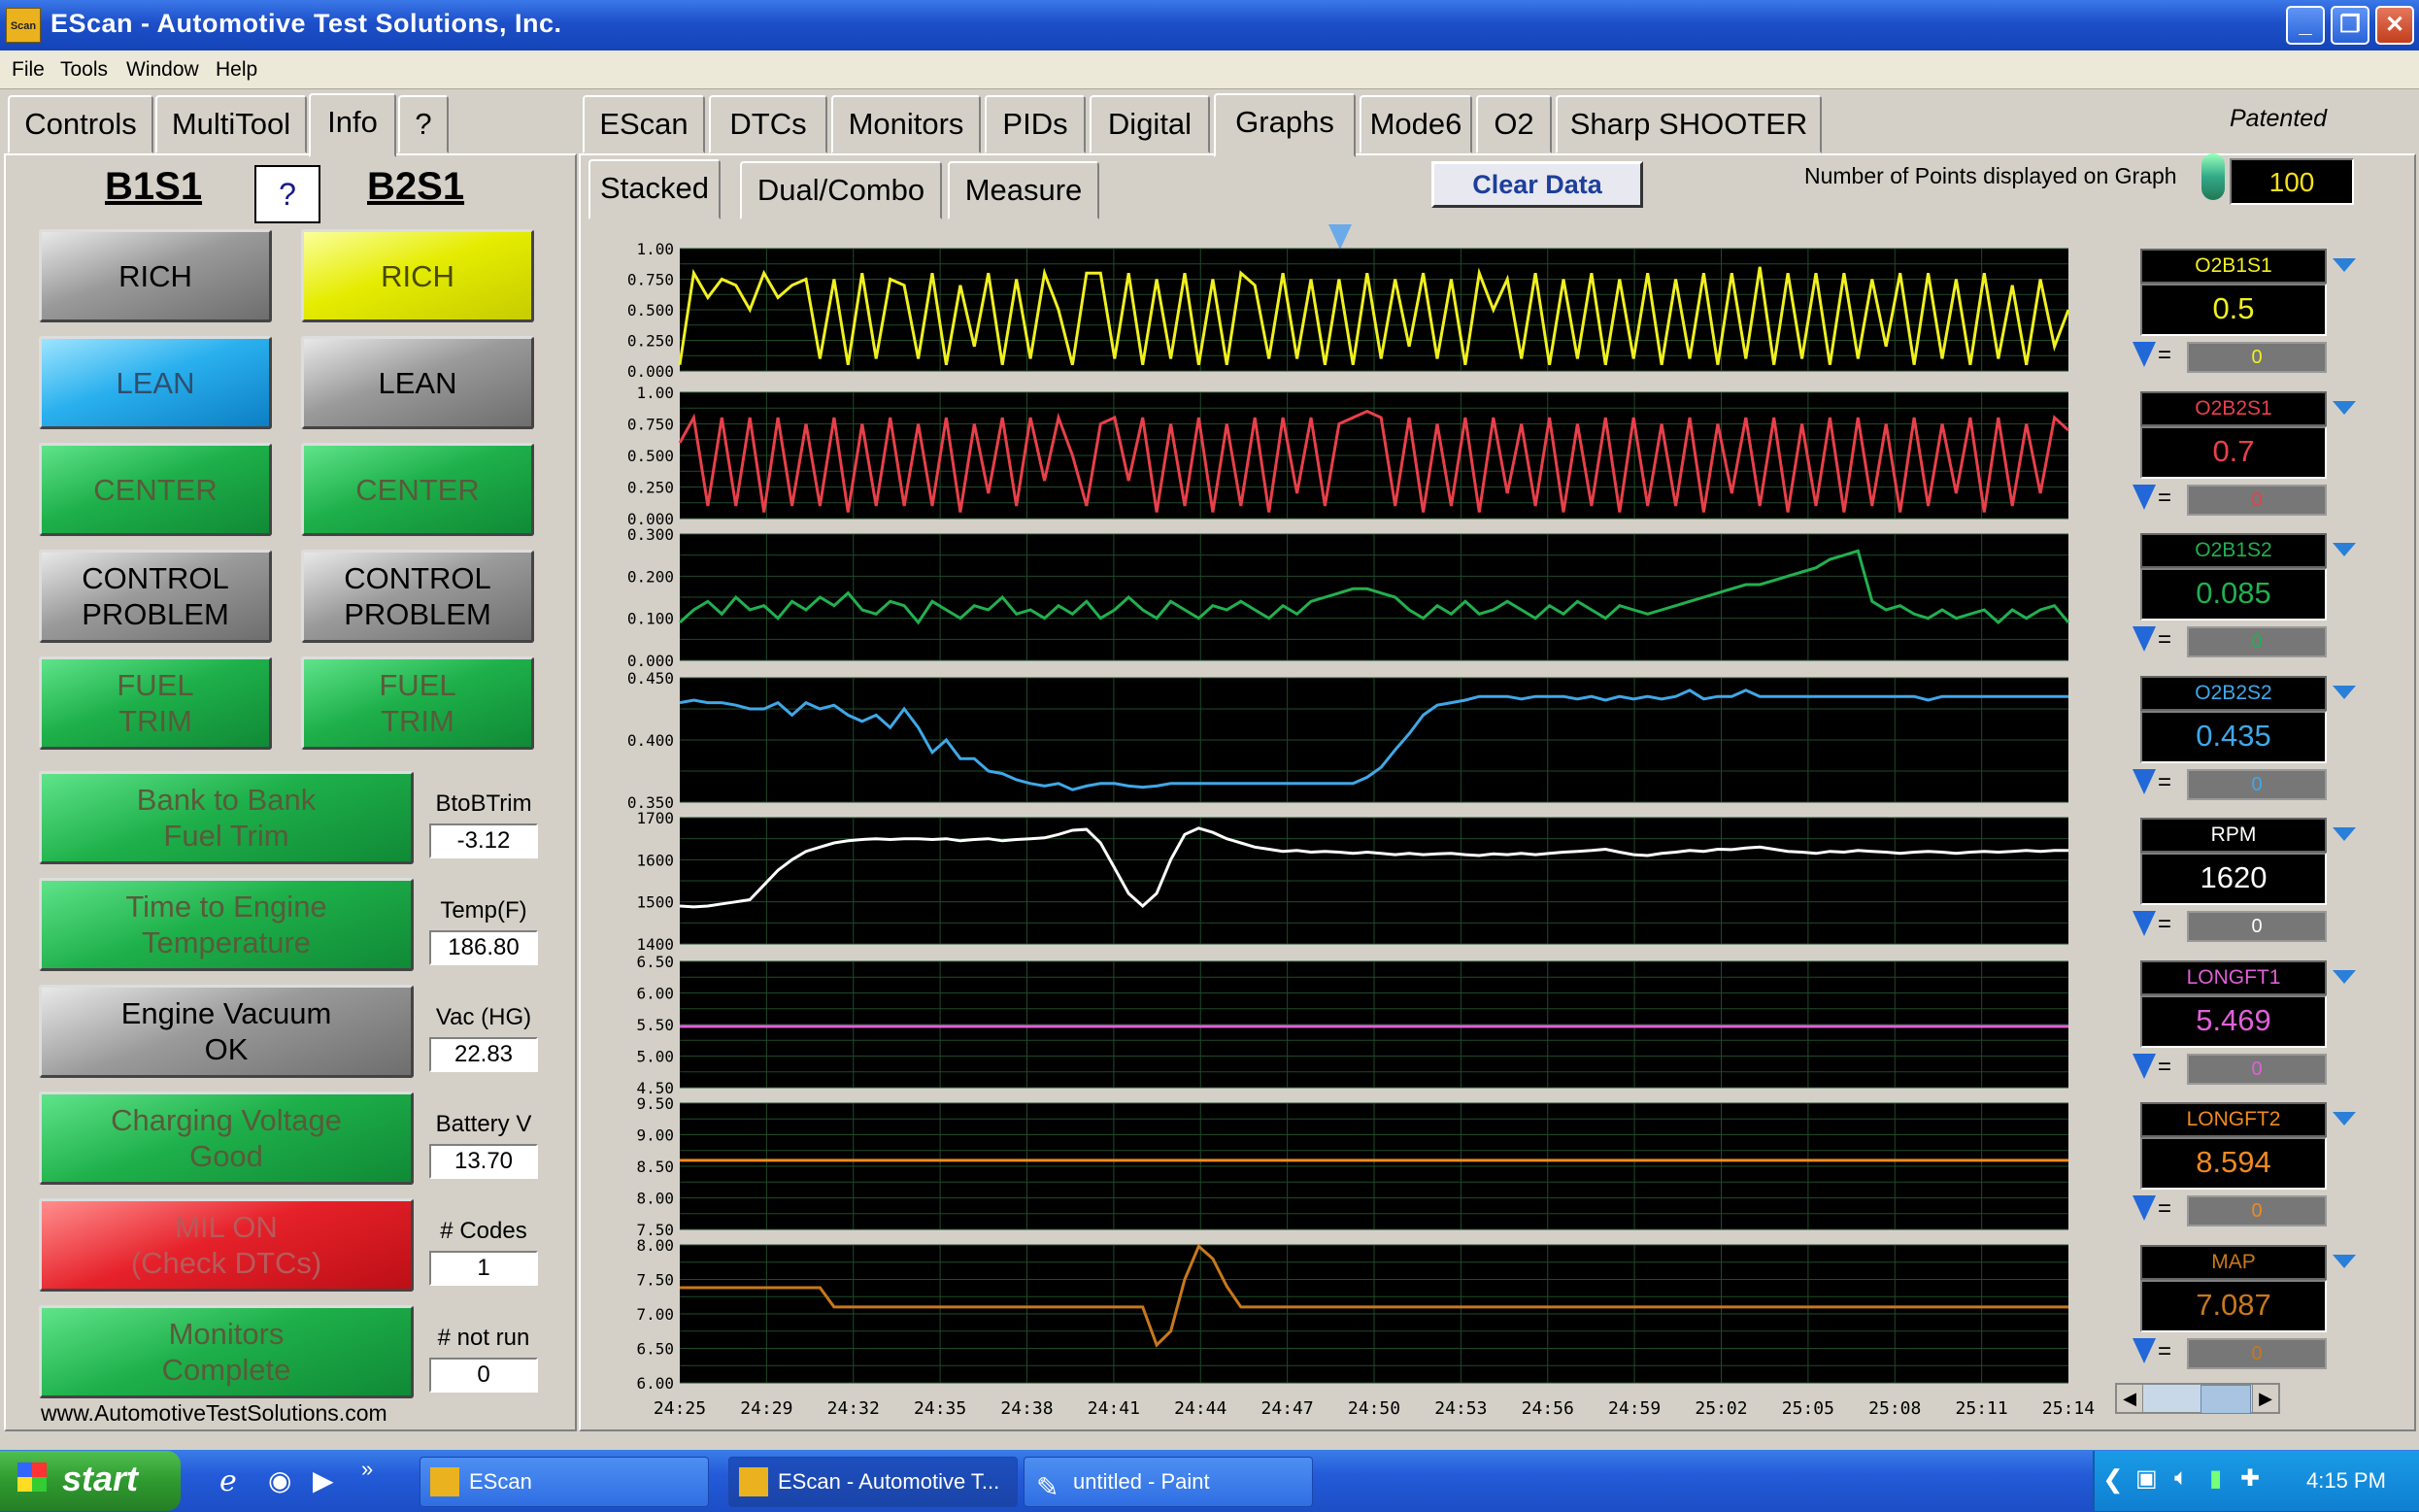 Image resolution: width=2419 pixels, height=1512 pixels. What do you see at coordinates (1150, 124) in the screenshot?
I see `tab-digital: Digital` at bounding box center [1150, 124].